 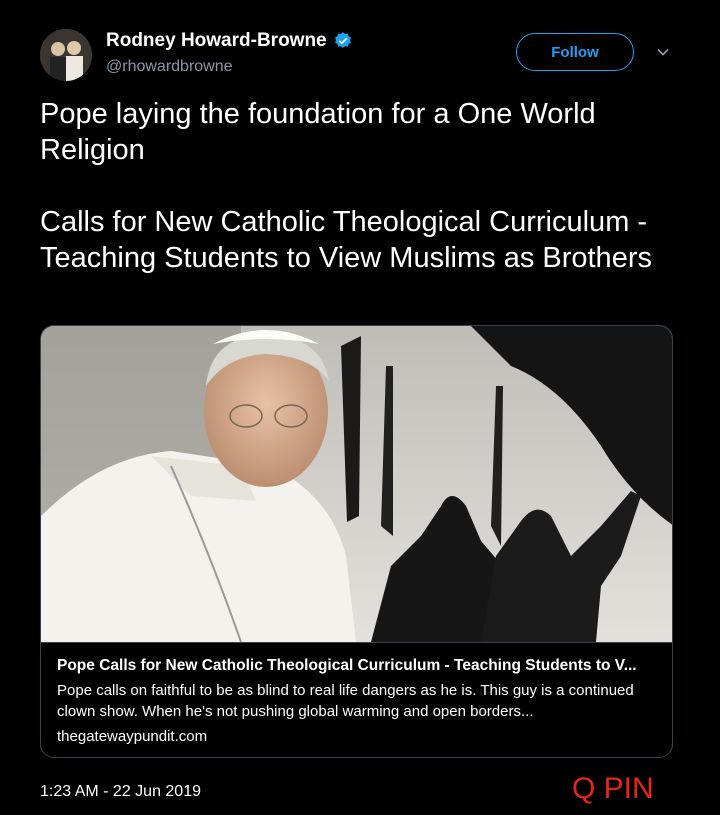 I want to click on user-handle: @rhowardbrowne, so click(x=169, y=67).